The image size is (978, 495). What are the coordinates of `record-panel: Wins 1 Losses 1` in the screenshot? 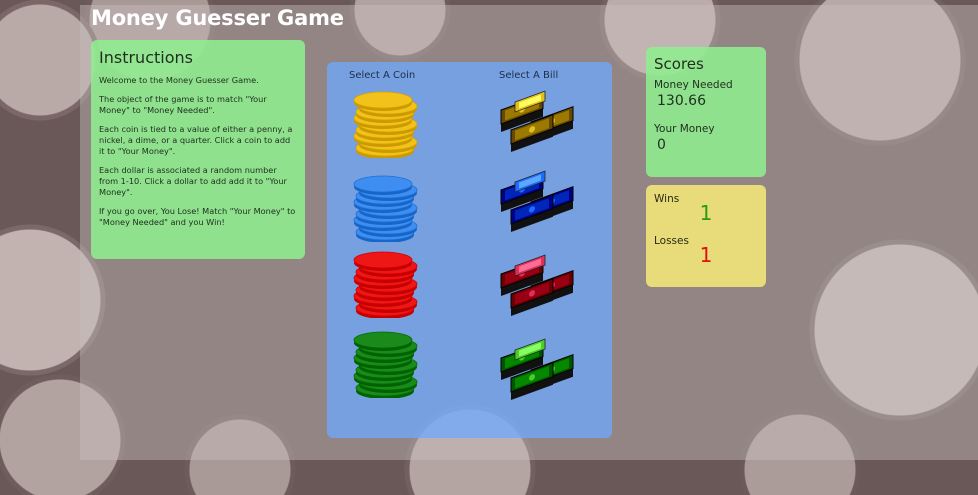 It's located at (706, 236).